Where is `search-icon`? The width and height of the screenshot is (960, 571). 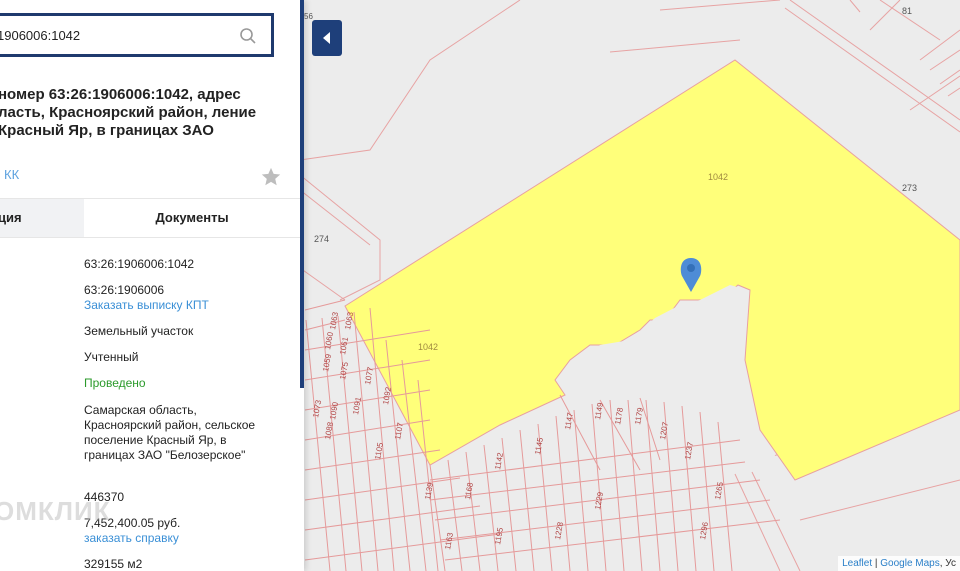 search-icon is located at coordinates (248, 36).